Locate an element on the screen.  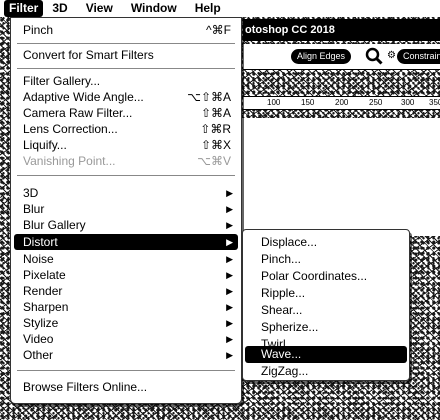
menu-3d: 3D is located at coordinates (59, 8).